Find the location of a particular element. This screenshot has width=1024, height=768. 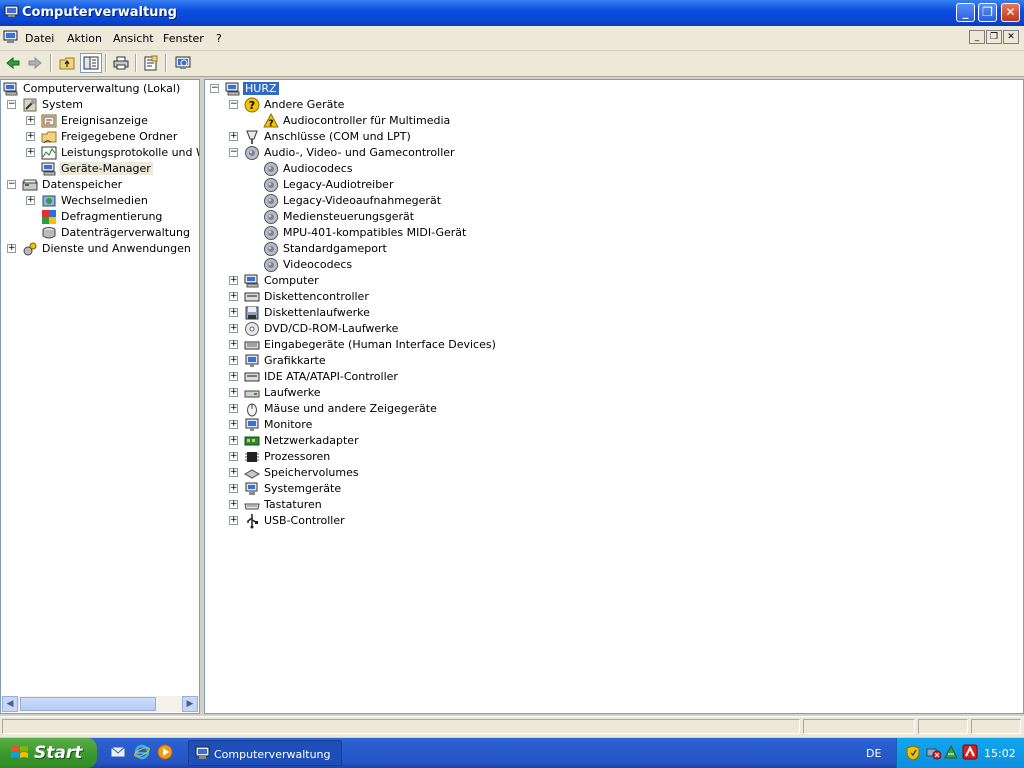

tree-node: + Netzwerkadapter is located at coordinates (614, 441).